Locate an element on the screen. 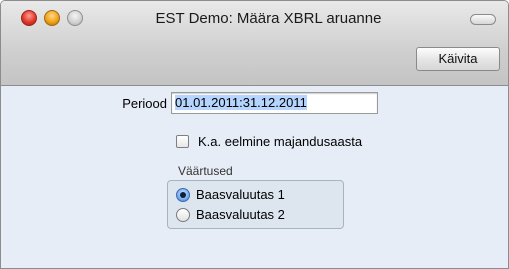 This screenshot has width=509, height=269. run-button: Käivita is located at coordinates (458, 59).